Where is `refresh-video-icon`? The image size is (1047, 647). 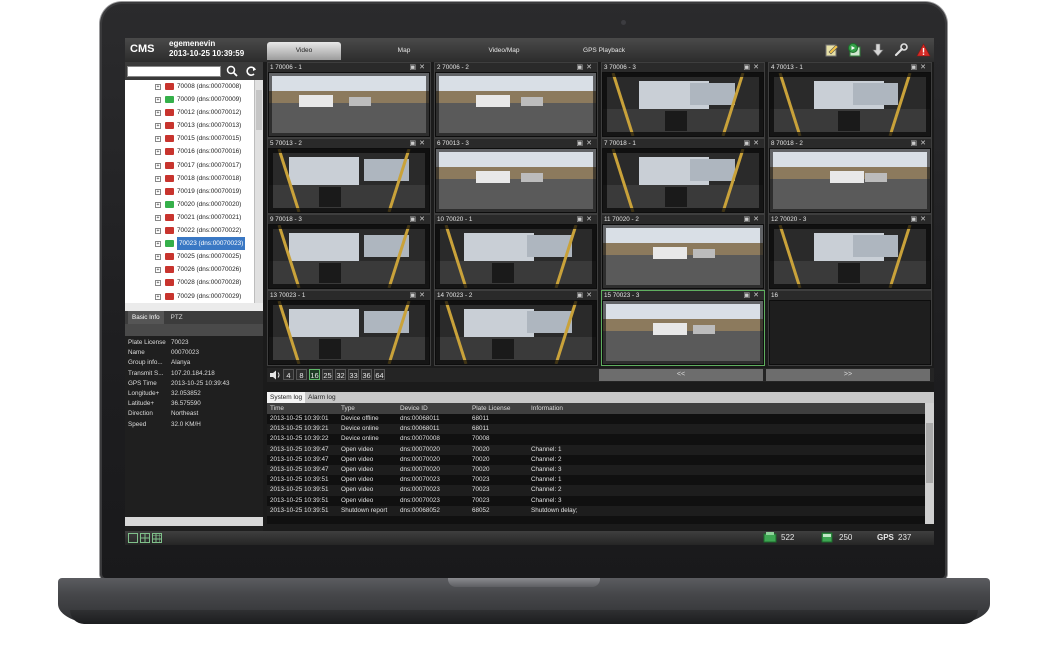 refresh-video-icon is located at coordinates (854, 49).